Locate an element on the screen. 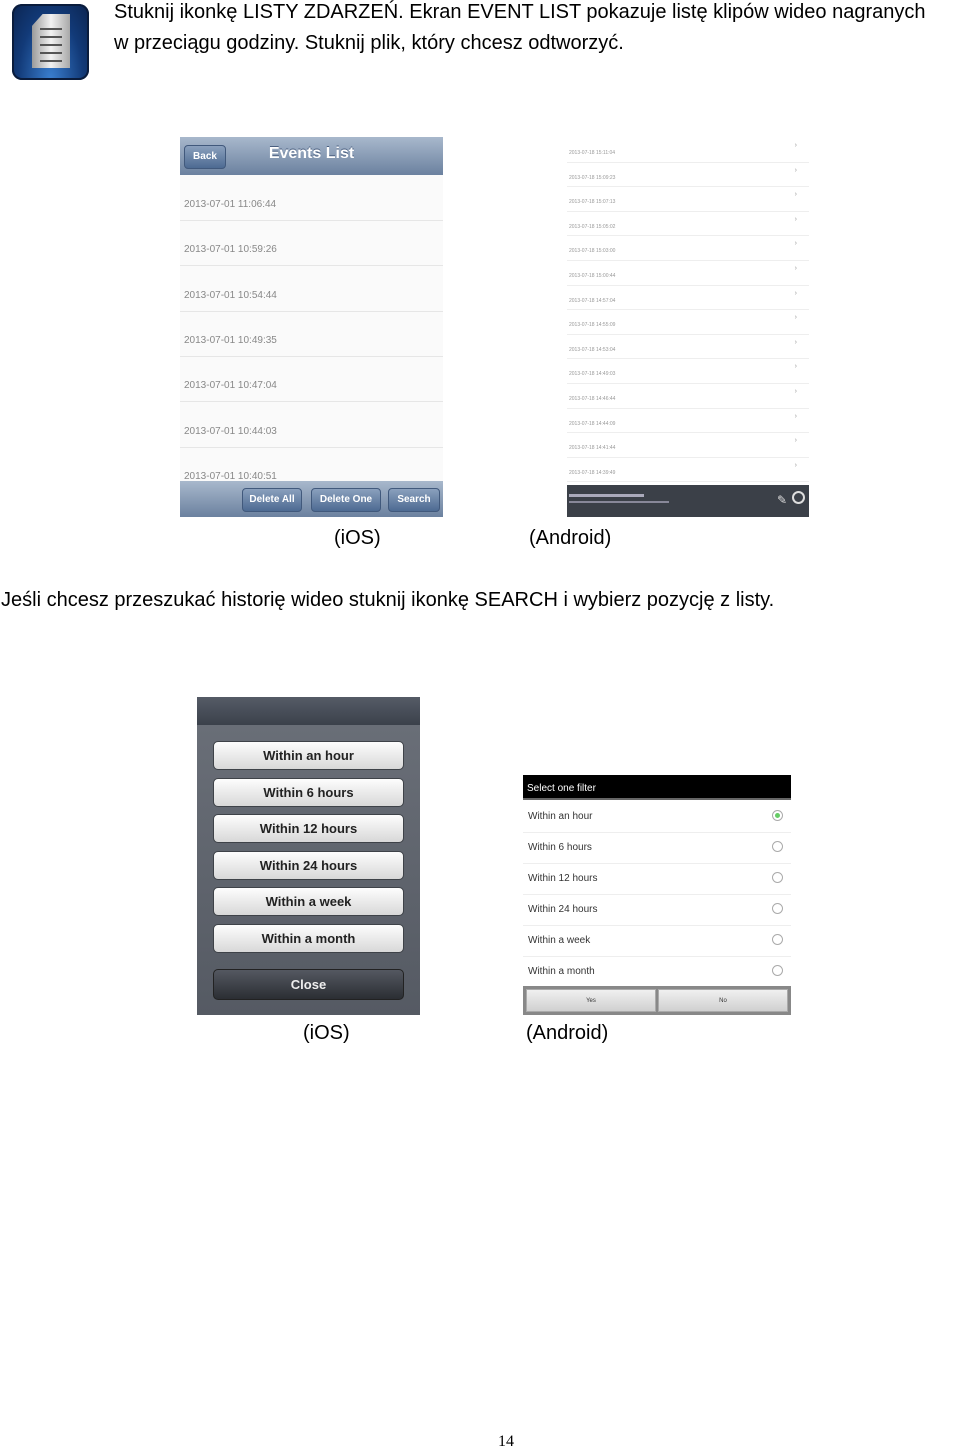 This screenshot has width=960, height=1451. event-timestamp: 2013-07-18 14:44:09 is located at coordinates (592, 423).